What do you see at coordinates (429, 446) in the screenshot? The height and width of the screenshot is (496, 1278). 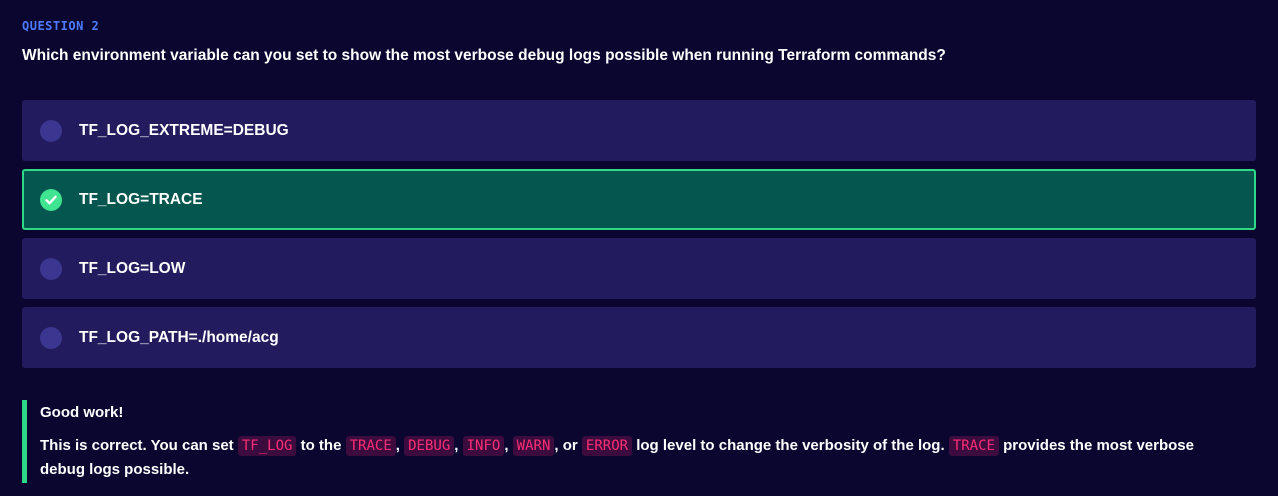 I see `code-snippet: DEBUG` at bounding box center [429, 446].